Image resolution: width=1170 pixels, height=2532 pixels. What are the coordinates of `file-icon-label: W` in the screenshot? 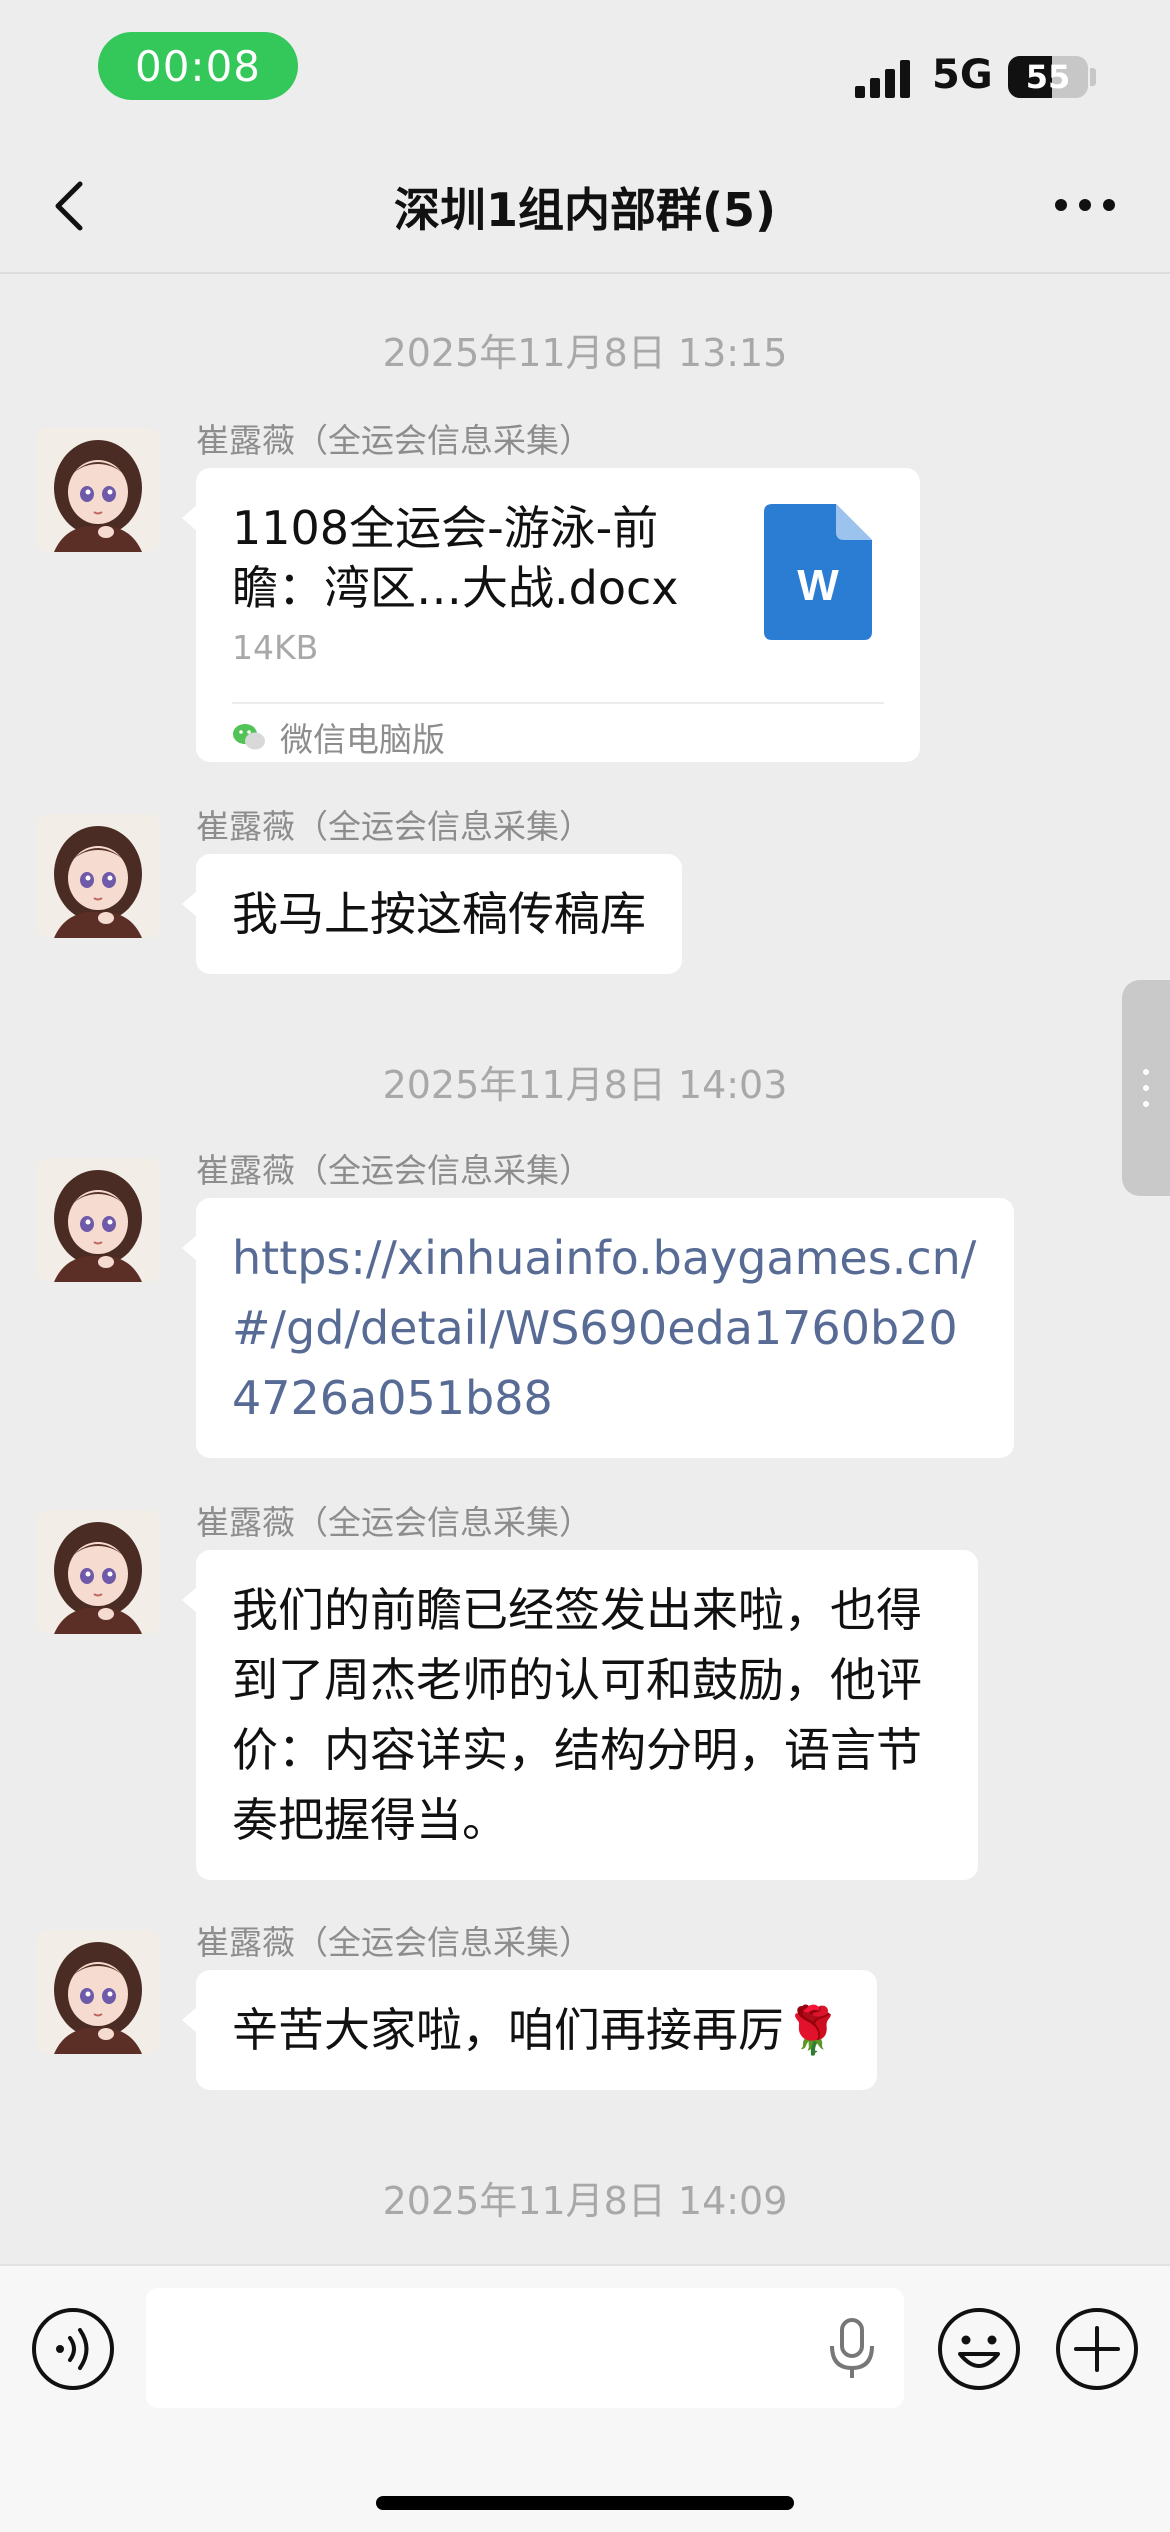 It's located at (818, 585).